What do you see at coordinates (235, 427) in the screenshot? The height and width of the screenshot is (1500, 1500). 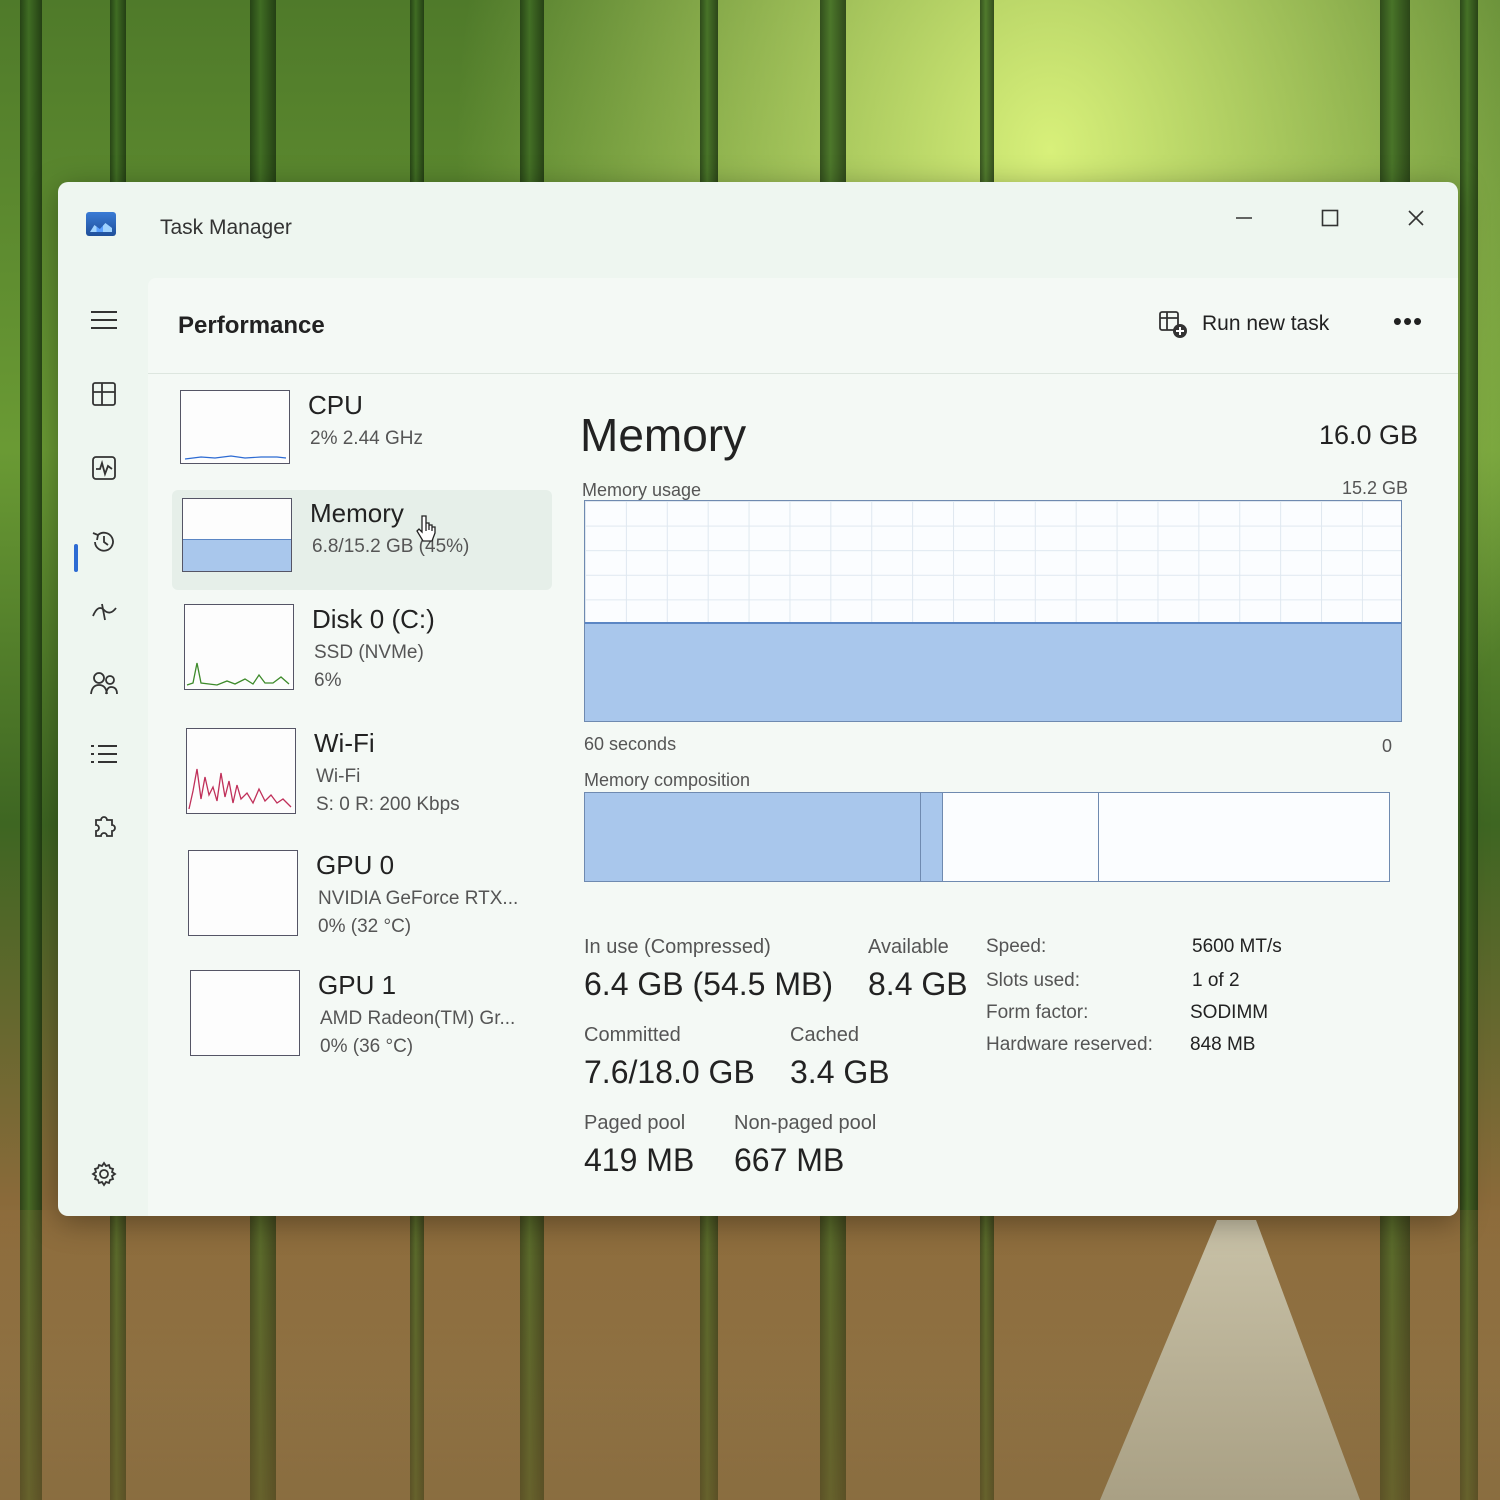 I see `cpu-thumbnail-graph` at bounding box center [235, 427].